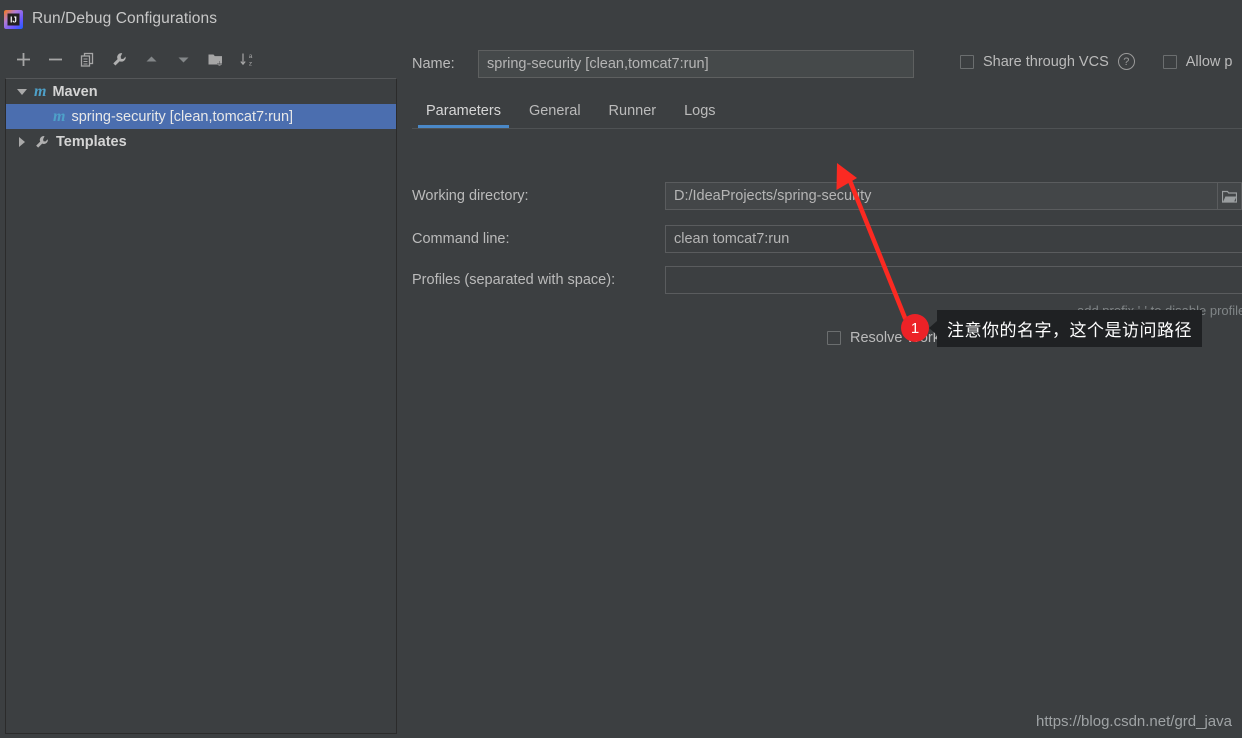 This screenshot has width=1242, height=738. What do you see at coordinates (834, 338) in the screenshot?
I see `resolve-workspace-artifacts-checkbox` at bounding box center [834, 338].